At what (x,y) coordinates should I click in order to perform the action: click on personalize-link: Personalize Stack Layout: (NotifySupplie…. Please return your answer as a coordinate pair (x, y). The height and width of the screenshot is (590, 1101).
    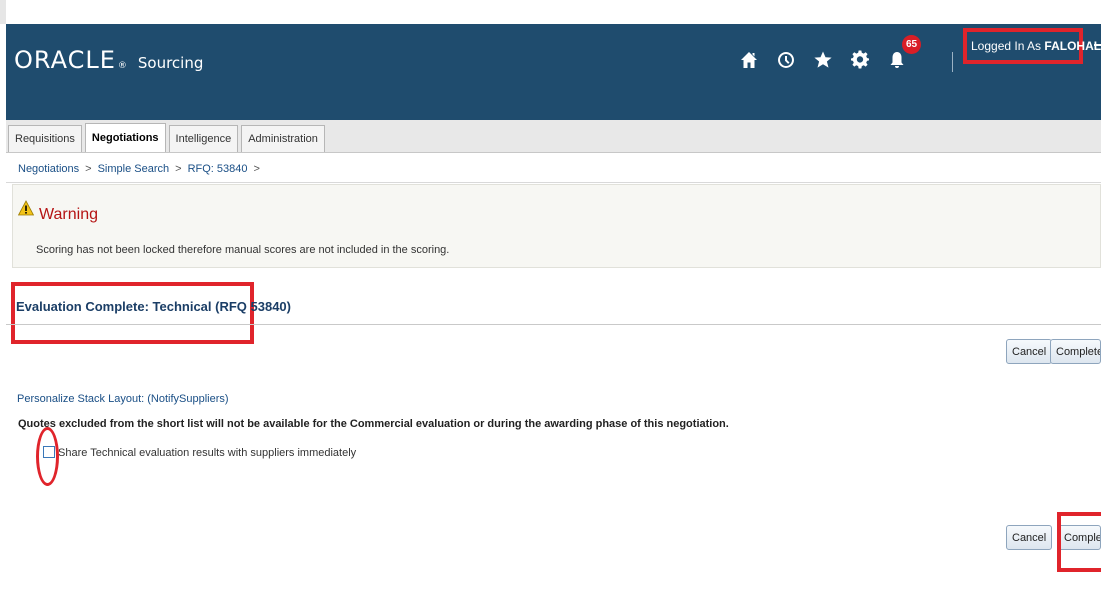
    Looking at the image, I should click on (123, 399).